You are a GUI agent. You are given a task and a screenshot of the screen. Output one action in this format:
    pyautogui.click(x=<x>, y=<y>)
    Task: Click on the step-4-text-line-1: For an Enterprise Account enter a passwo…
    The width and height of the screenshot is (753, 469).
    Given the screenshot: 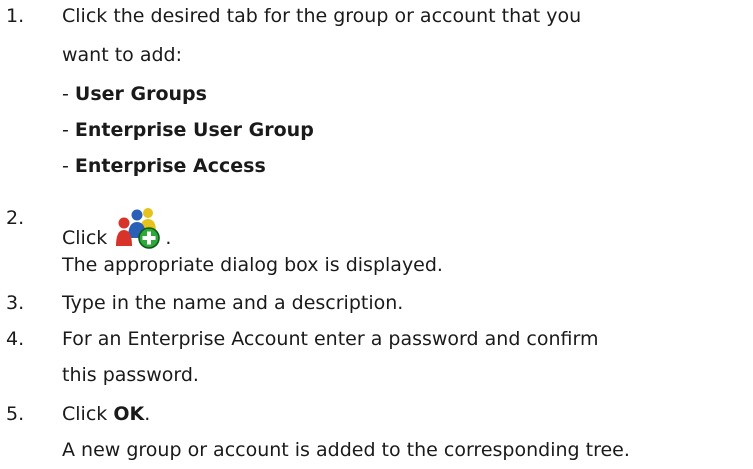 What is the action you would take?
    pyautogui.click(x=330, y=339)
    